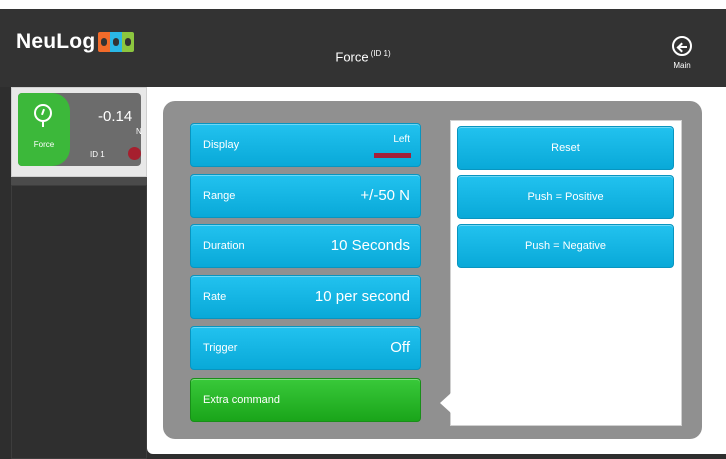 This screenshot has height=459, width=726. I want to click on main-button: Main, so click(682, 53).